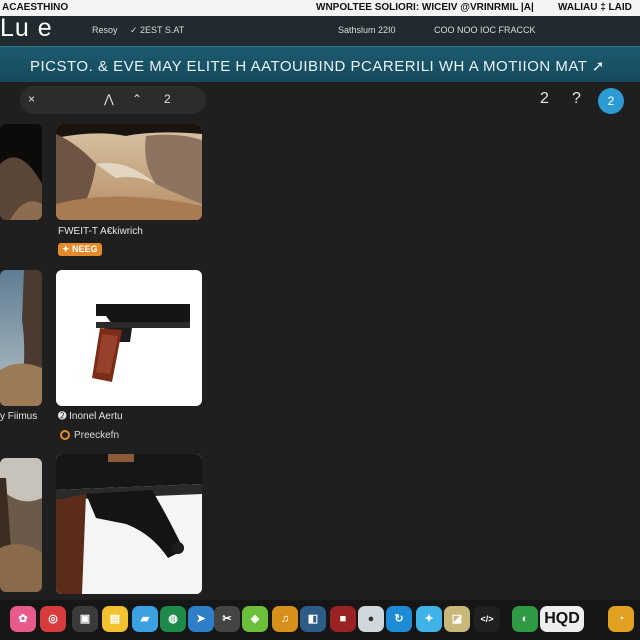  What do you see at coordinates (343, 619) in the screenshot?
I see `stop-icon: ■` at bounding box center [343, 619].